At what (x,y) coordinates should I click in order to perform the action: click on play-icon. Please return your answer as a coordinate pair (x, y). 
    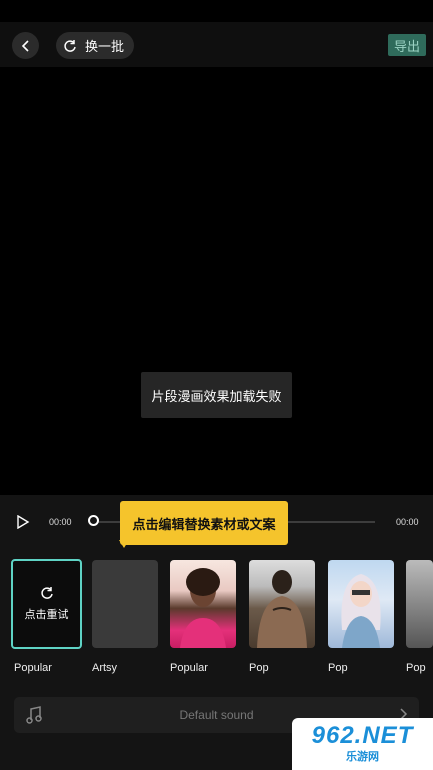
    Looking at the image, I should click on (23, 522).